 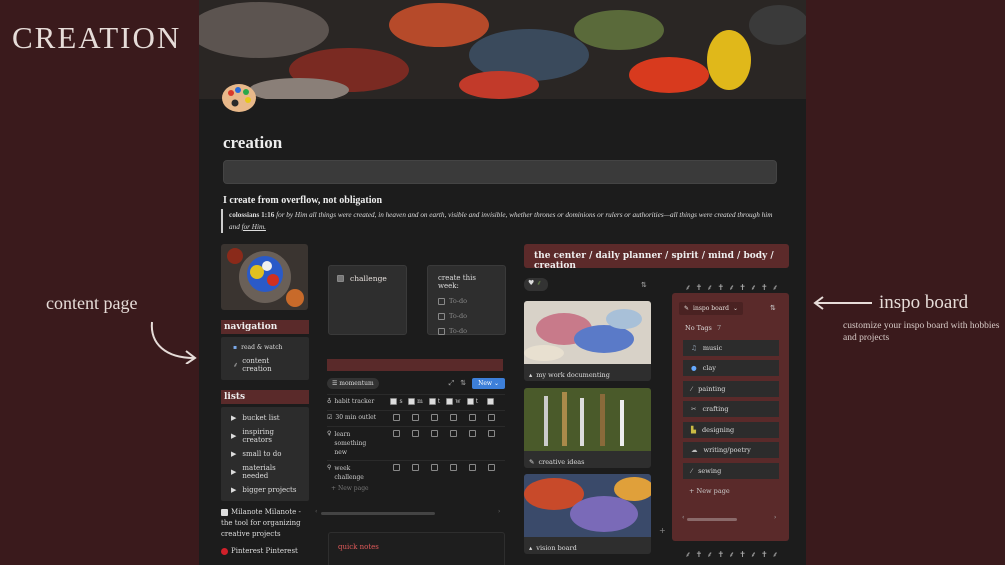 I want to click on gallery-label: my work documenting, so click(x=573, y=375).